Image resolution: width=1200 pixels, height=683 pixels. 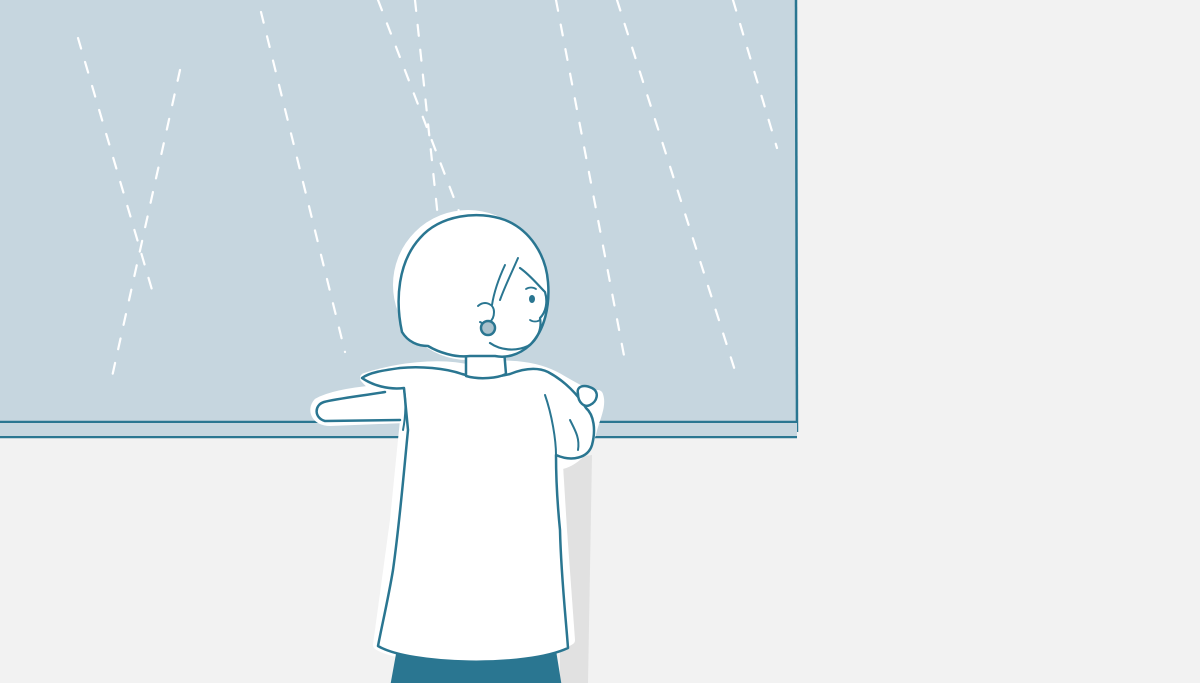 What do you see at coordinates (398, 429) in the screenshot?
I see `window-sill-face` at bounding box center [398, 429].